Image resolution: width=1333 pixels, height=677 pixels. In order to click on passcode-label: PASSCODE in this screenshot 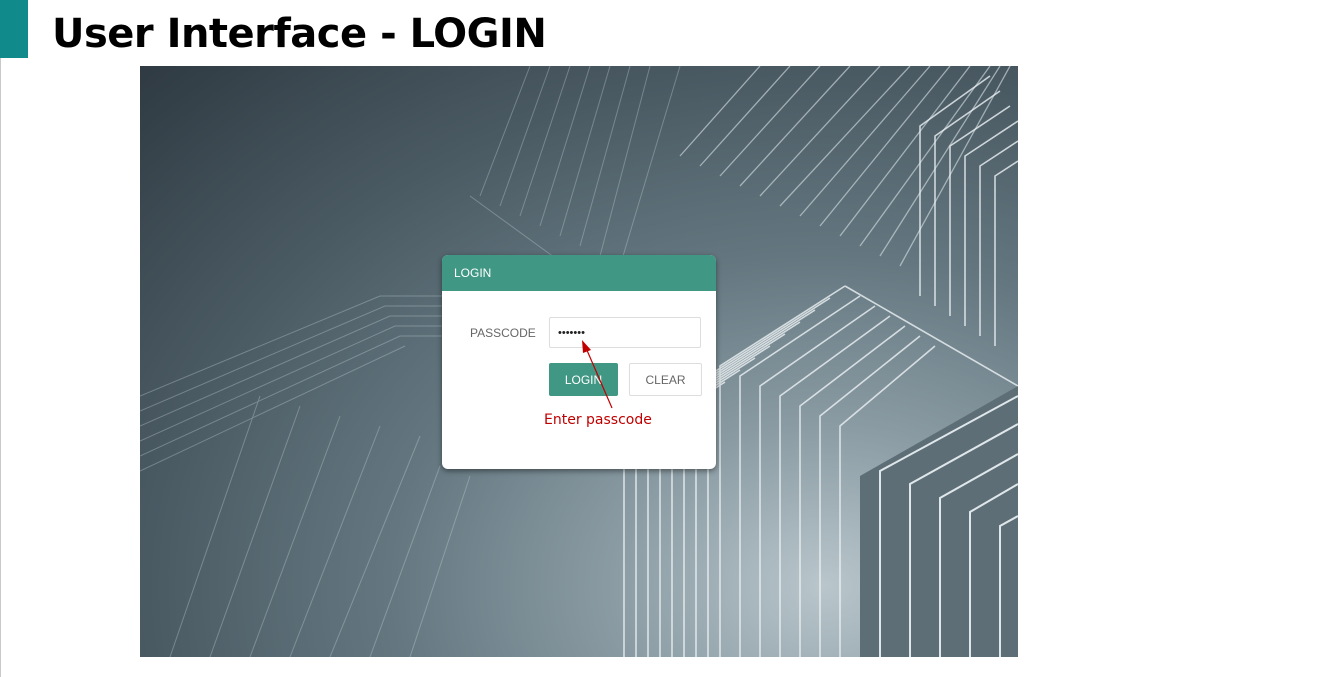, I will do `click(503, 333)`.